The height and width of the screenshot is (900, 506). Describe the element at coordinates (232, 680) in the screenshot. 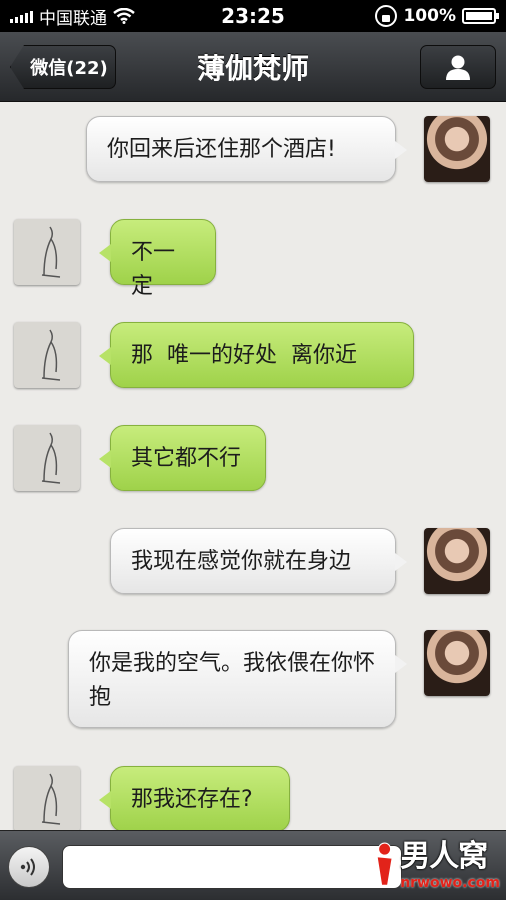

I see `message-text: 你是我的空气。我依偎在你怀抱` at that location.